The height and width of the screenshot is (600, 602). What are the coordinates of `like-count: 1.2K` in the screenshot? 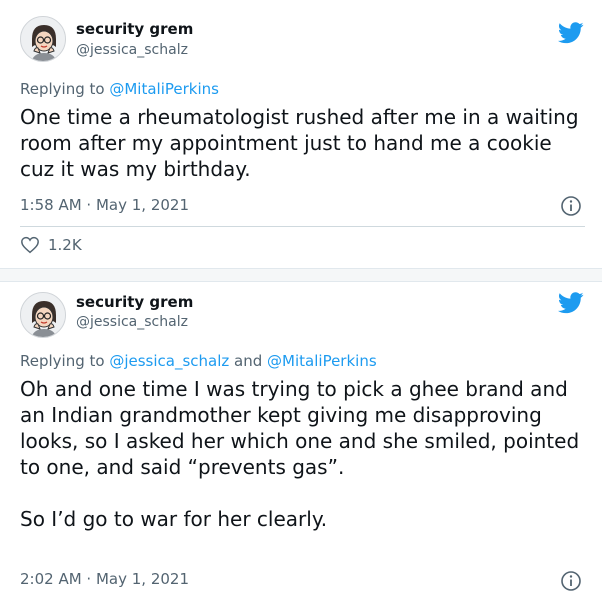 It's located at (65, 245).